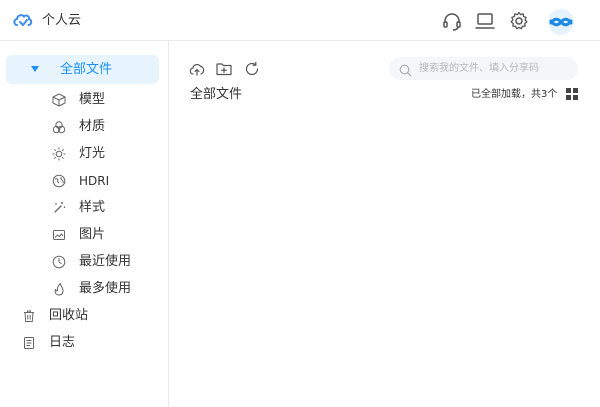  Describe the element at coordinates (59, 154) in the screenshot. I see `sun-icon` at that location.